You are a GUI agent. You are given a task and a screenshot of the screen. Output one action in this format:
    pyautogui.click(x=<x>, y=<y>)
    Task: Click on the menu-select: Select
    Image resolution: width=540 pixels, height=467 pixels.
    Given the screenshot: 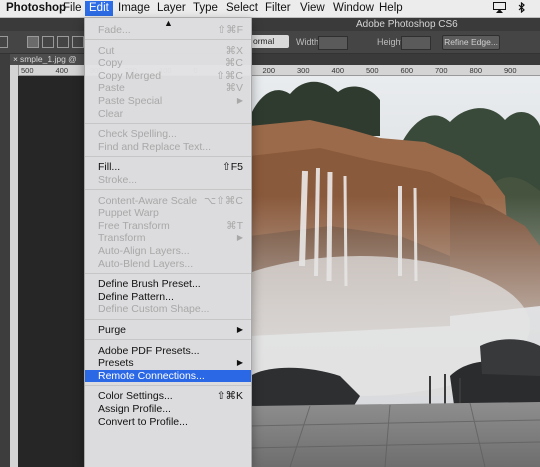 What is the action you would take?
    pyautogui.click(x=242, y=8)
    